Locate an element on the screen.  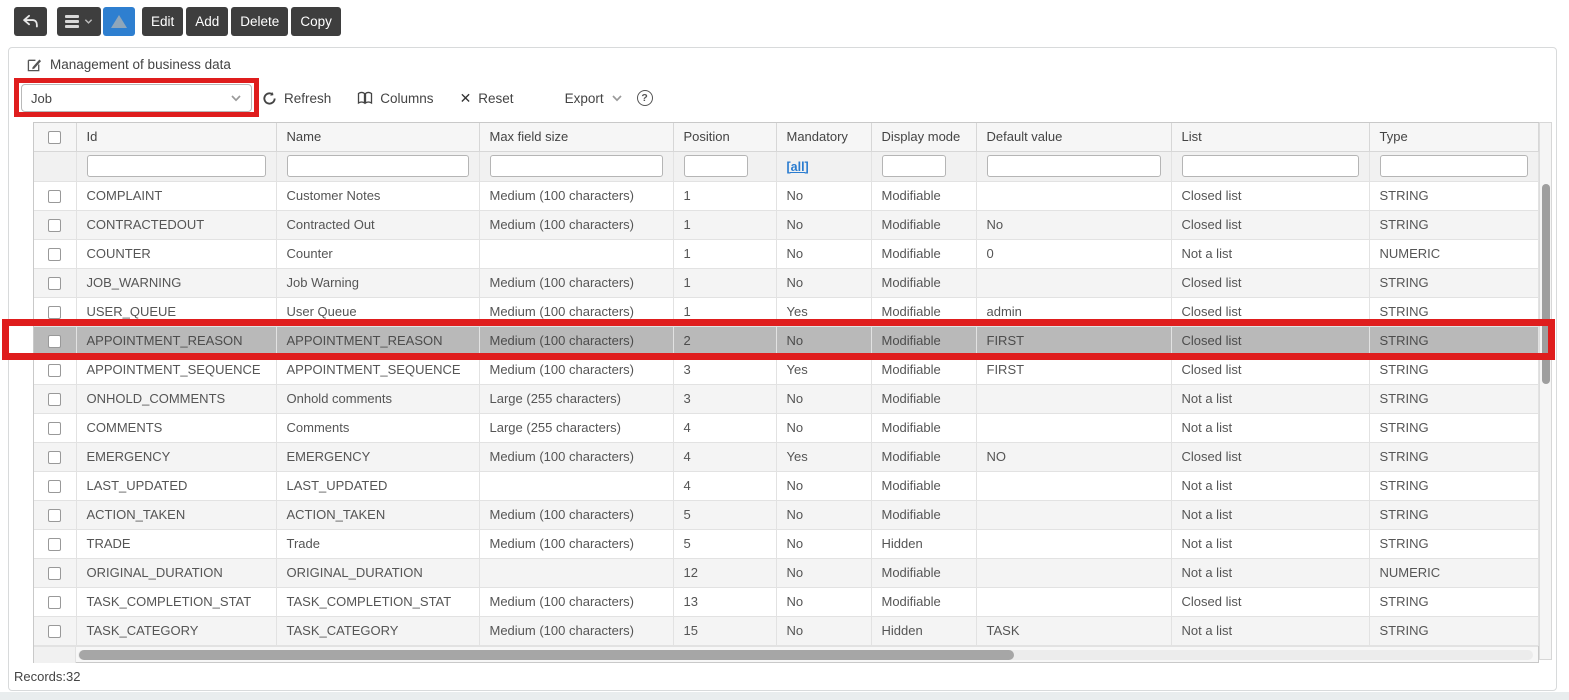
copy-button: Copy is located at coordinates (316, 21).